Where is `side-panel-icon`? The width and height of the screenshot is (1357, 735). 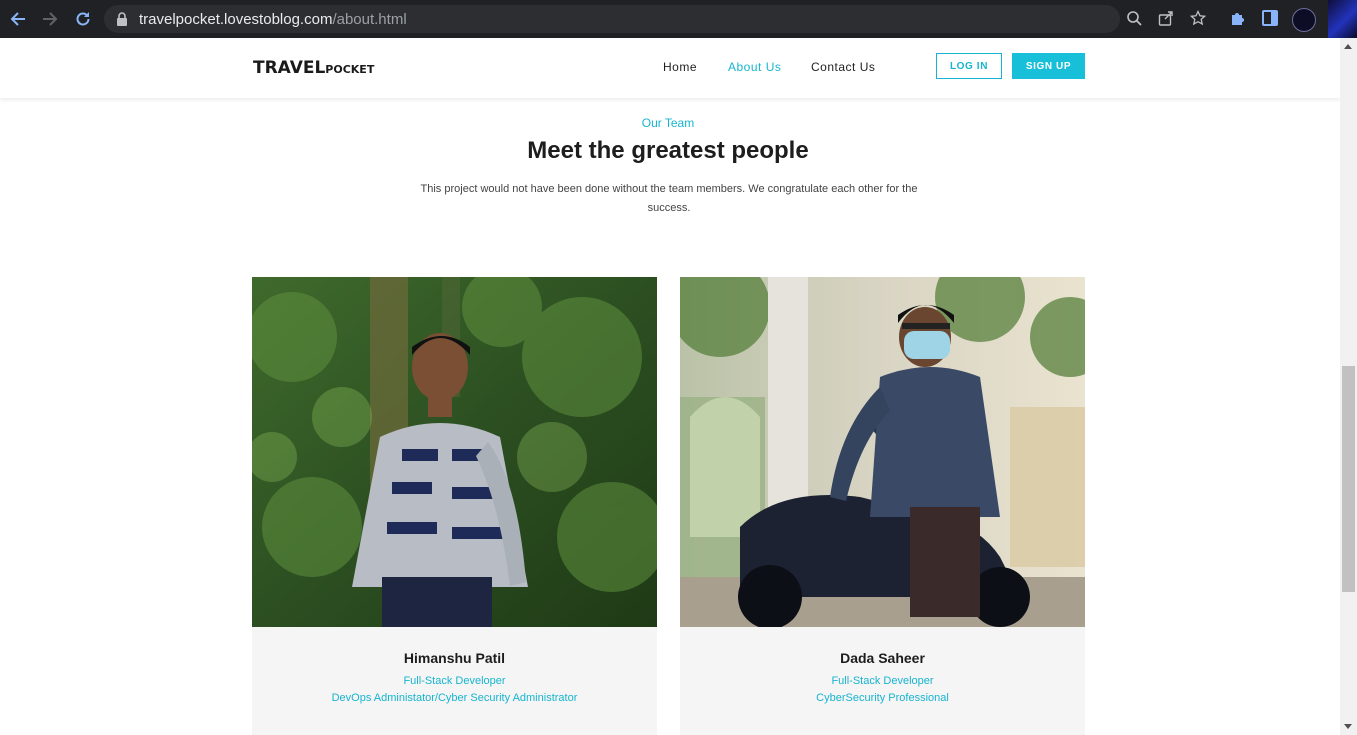 side-panel-icon is located at coordinates (1271, 19).